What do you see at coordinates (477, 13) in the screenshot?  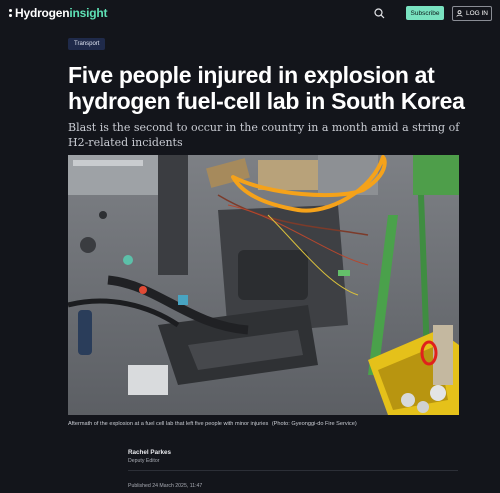 I see `login-label: LOG IN` at bounding box center [477, 13].